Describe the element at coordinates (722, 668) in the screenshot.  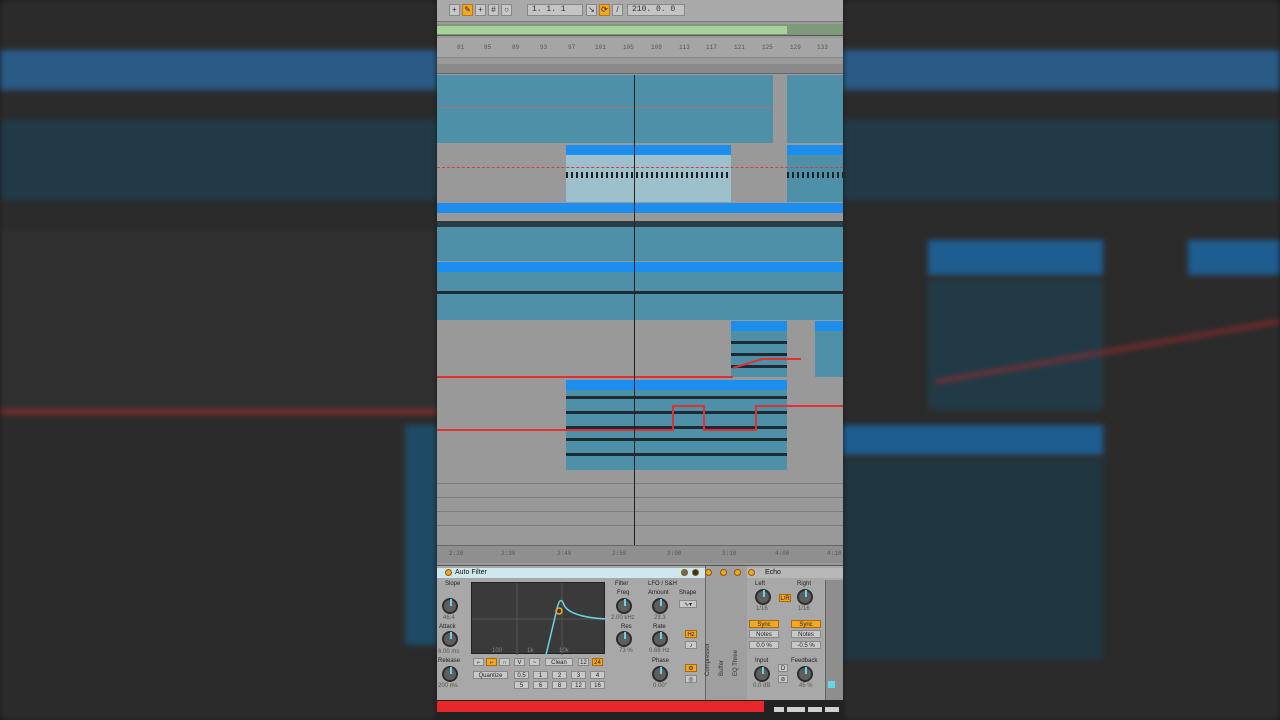
I see `buffer-label: Buffer` at that location.